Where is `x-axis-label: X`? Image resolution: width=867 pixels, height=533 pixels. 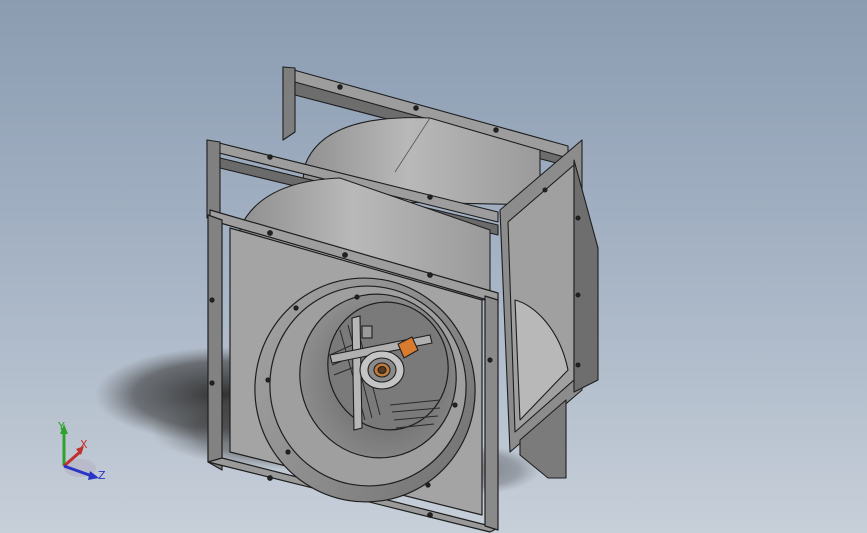
x-axis-label: X is located at coordinates (84, 444).